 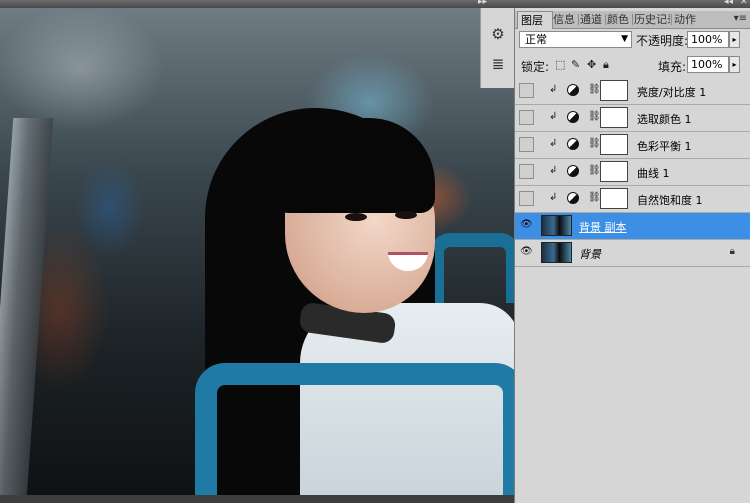 What do you see at coordinates (27, 306) in the screenshot?
I see `bus-pole` at bounding box center [27, 306].